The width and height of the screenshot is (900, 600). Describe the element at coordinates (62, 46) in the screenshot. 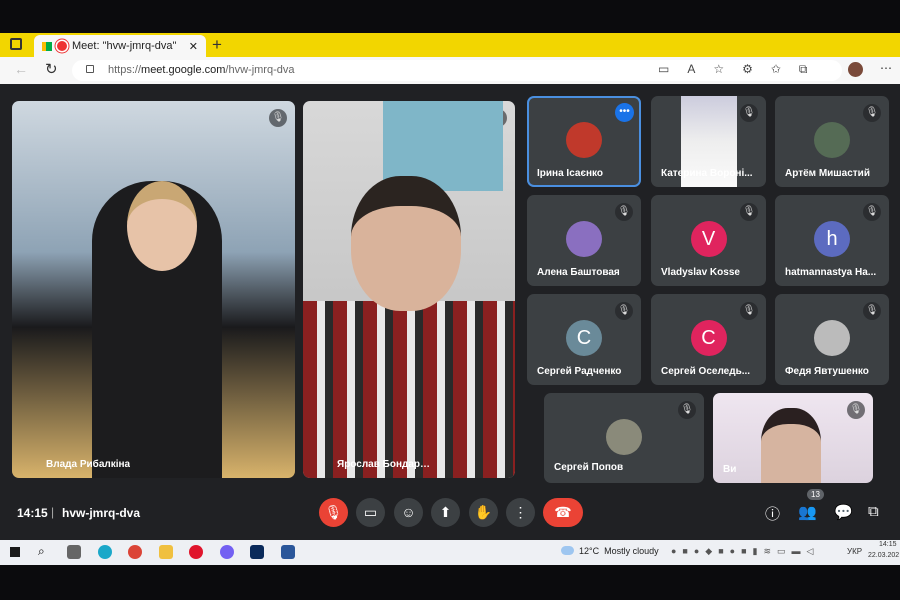

I see `recording-icon` at that location.